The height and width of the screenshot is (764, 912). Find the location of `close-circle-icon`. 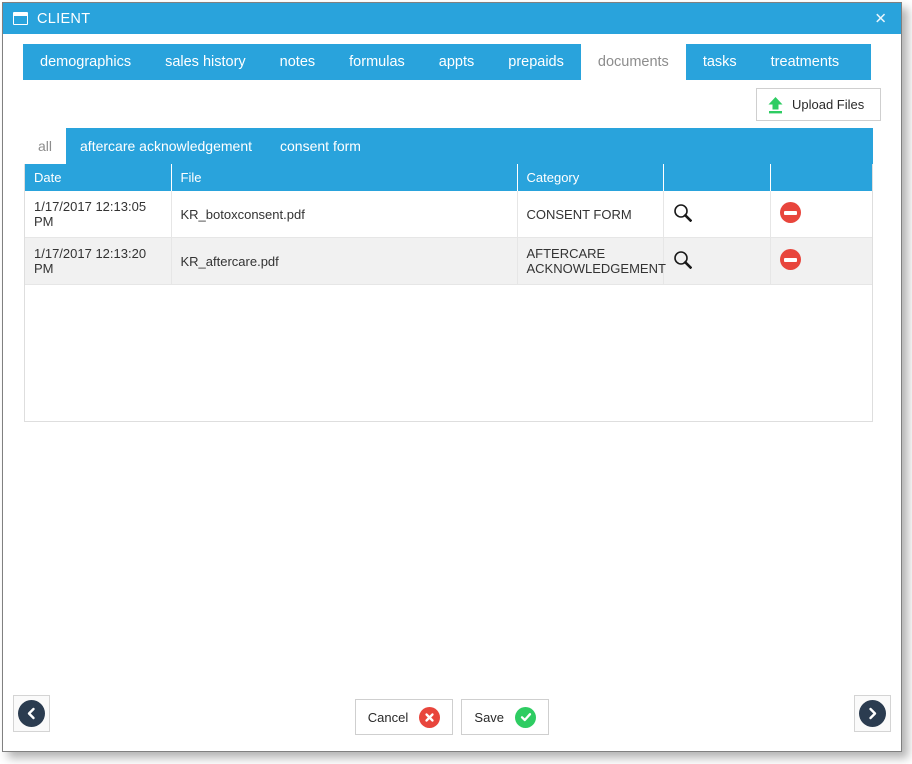

close-circle-icon is located at coordinates (430, 717).